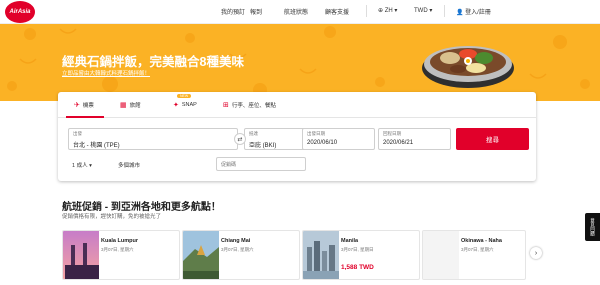  What do you see at coordinates (96, 146) in the screenshot?
I see `origin-value: 台北 - 桃園 (TPE)` at bounding box center [96, 146].